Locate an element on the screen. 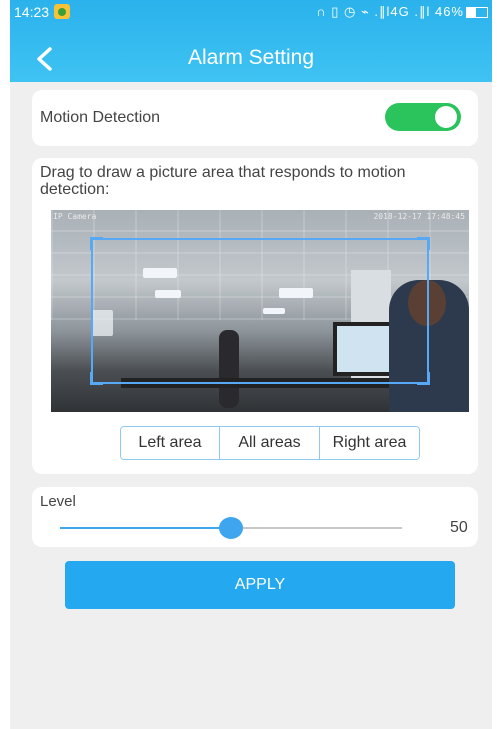 This screenshot has width=500, height=729. level-value: 50 is located at coordinates (459, 527).